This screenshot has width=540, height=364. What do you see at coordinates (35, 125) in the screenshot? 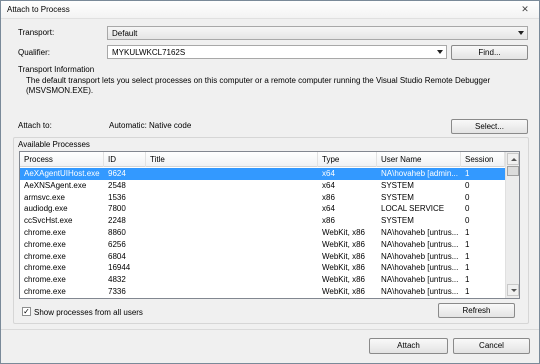
I see `attach-to-label: Attach to:` at bounding box center [35, 125].